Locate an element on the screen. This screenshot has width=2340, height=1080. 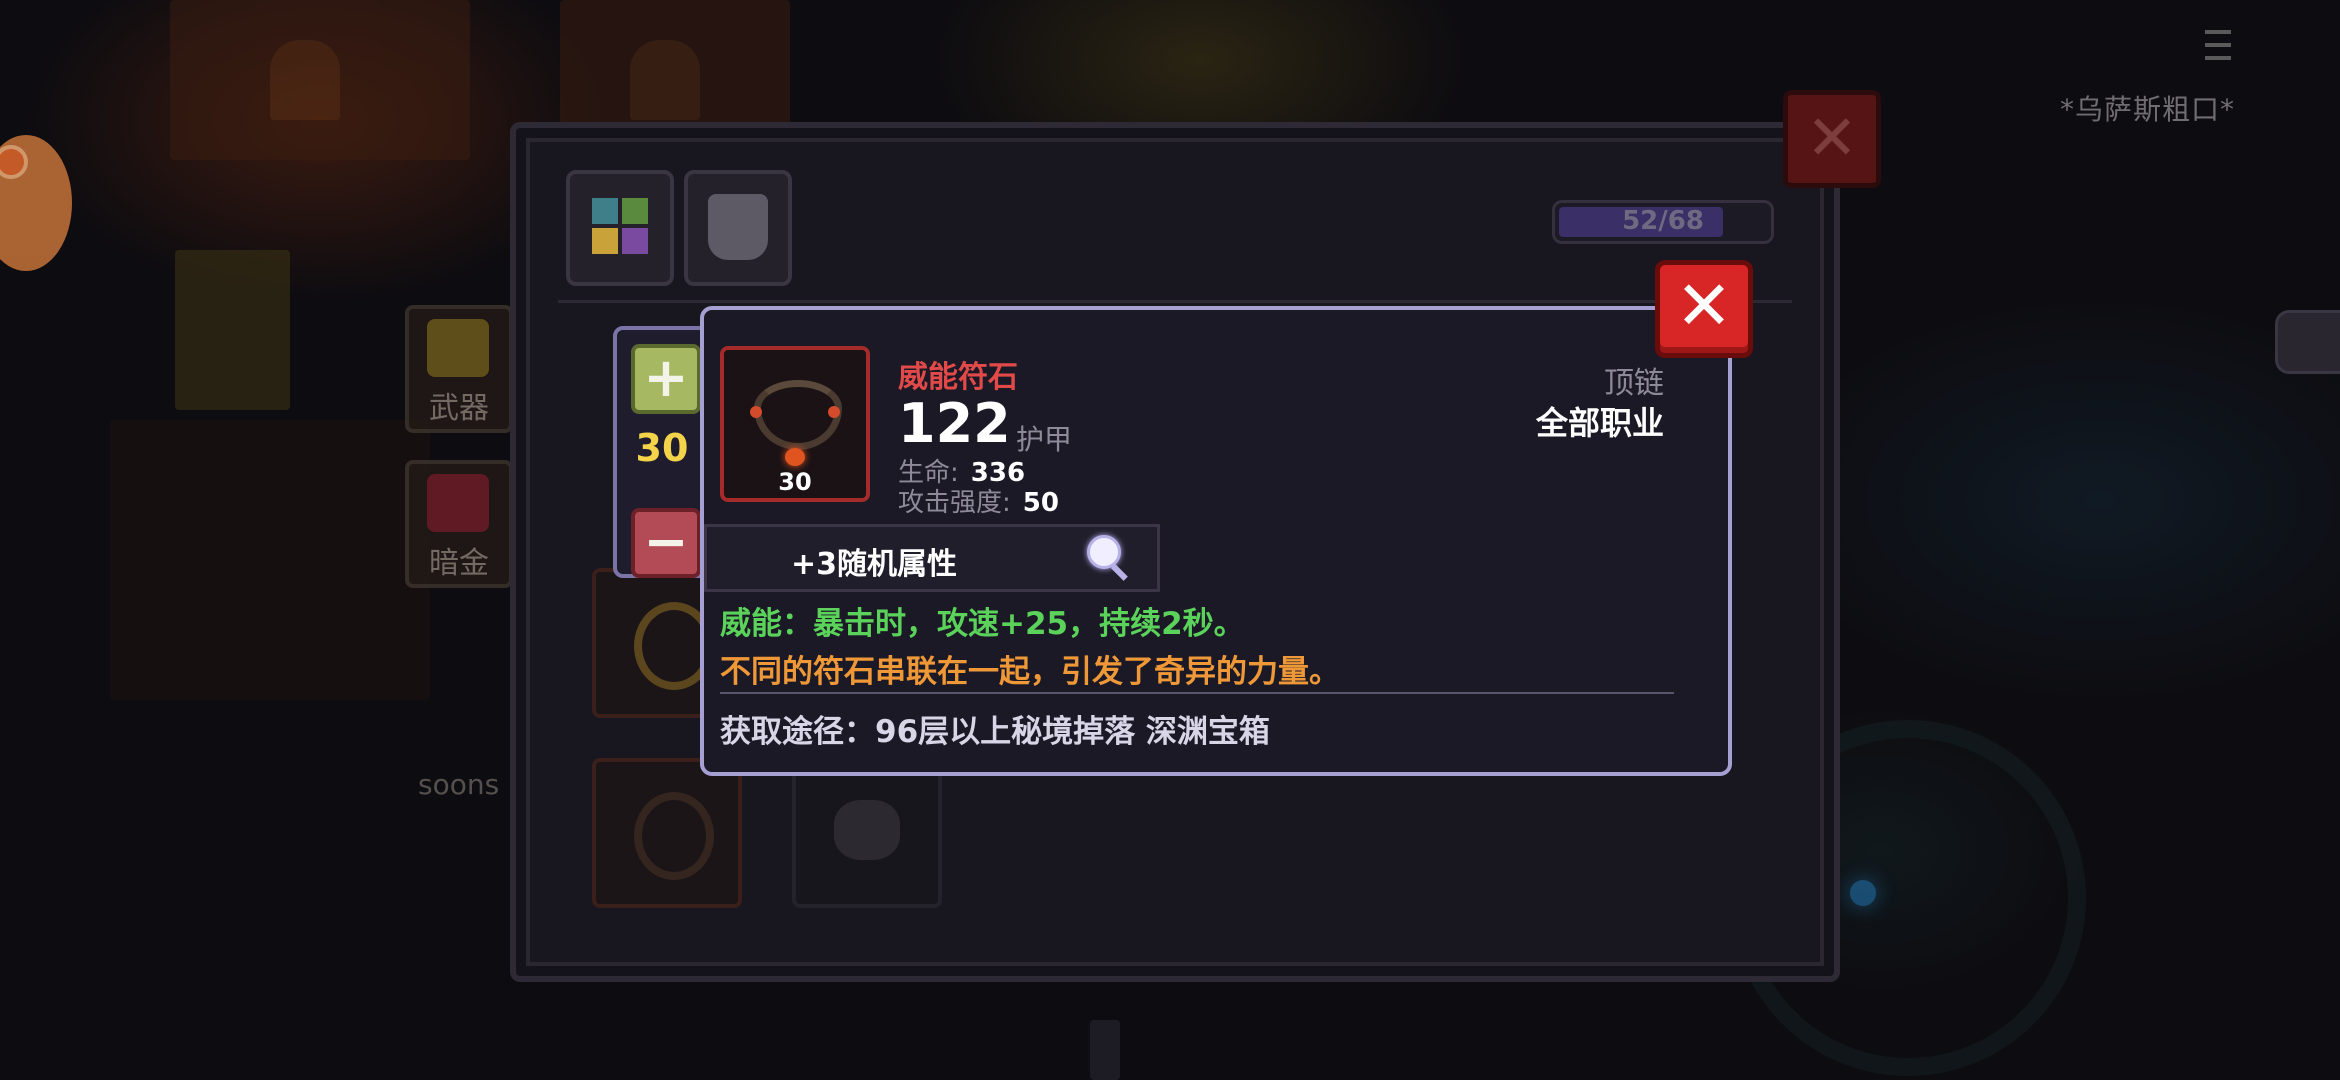
class-restriction: 全部职业 is located at coordinates (1599, 423).